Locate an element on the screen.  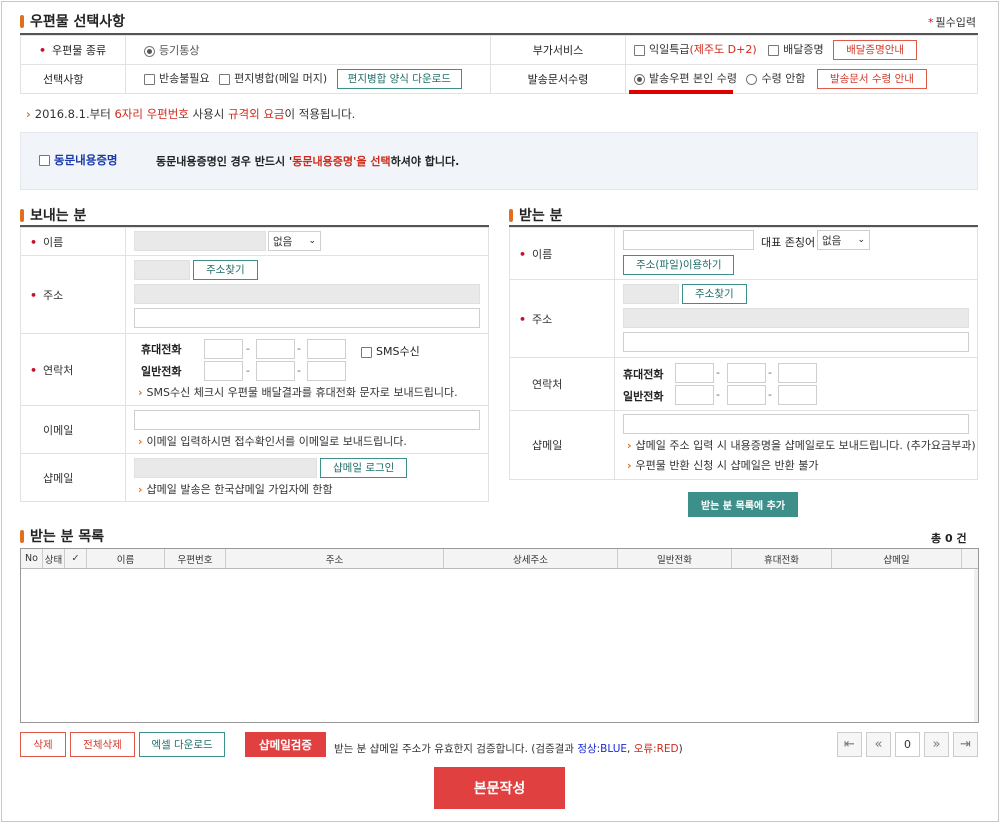
honorific-select: 없음 ⌄ is located at coordinates (843, 240).